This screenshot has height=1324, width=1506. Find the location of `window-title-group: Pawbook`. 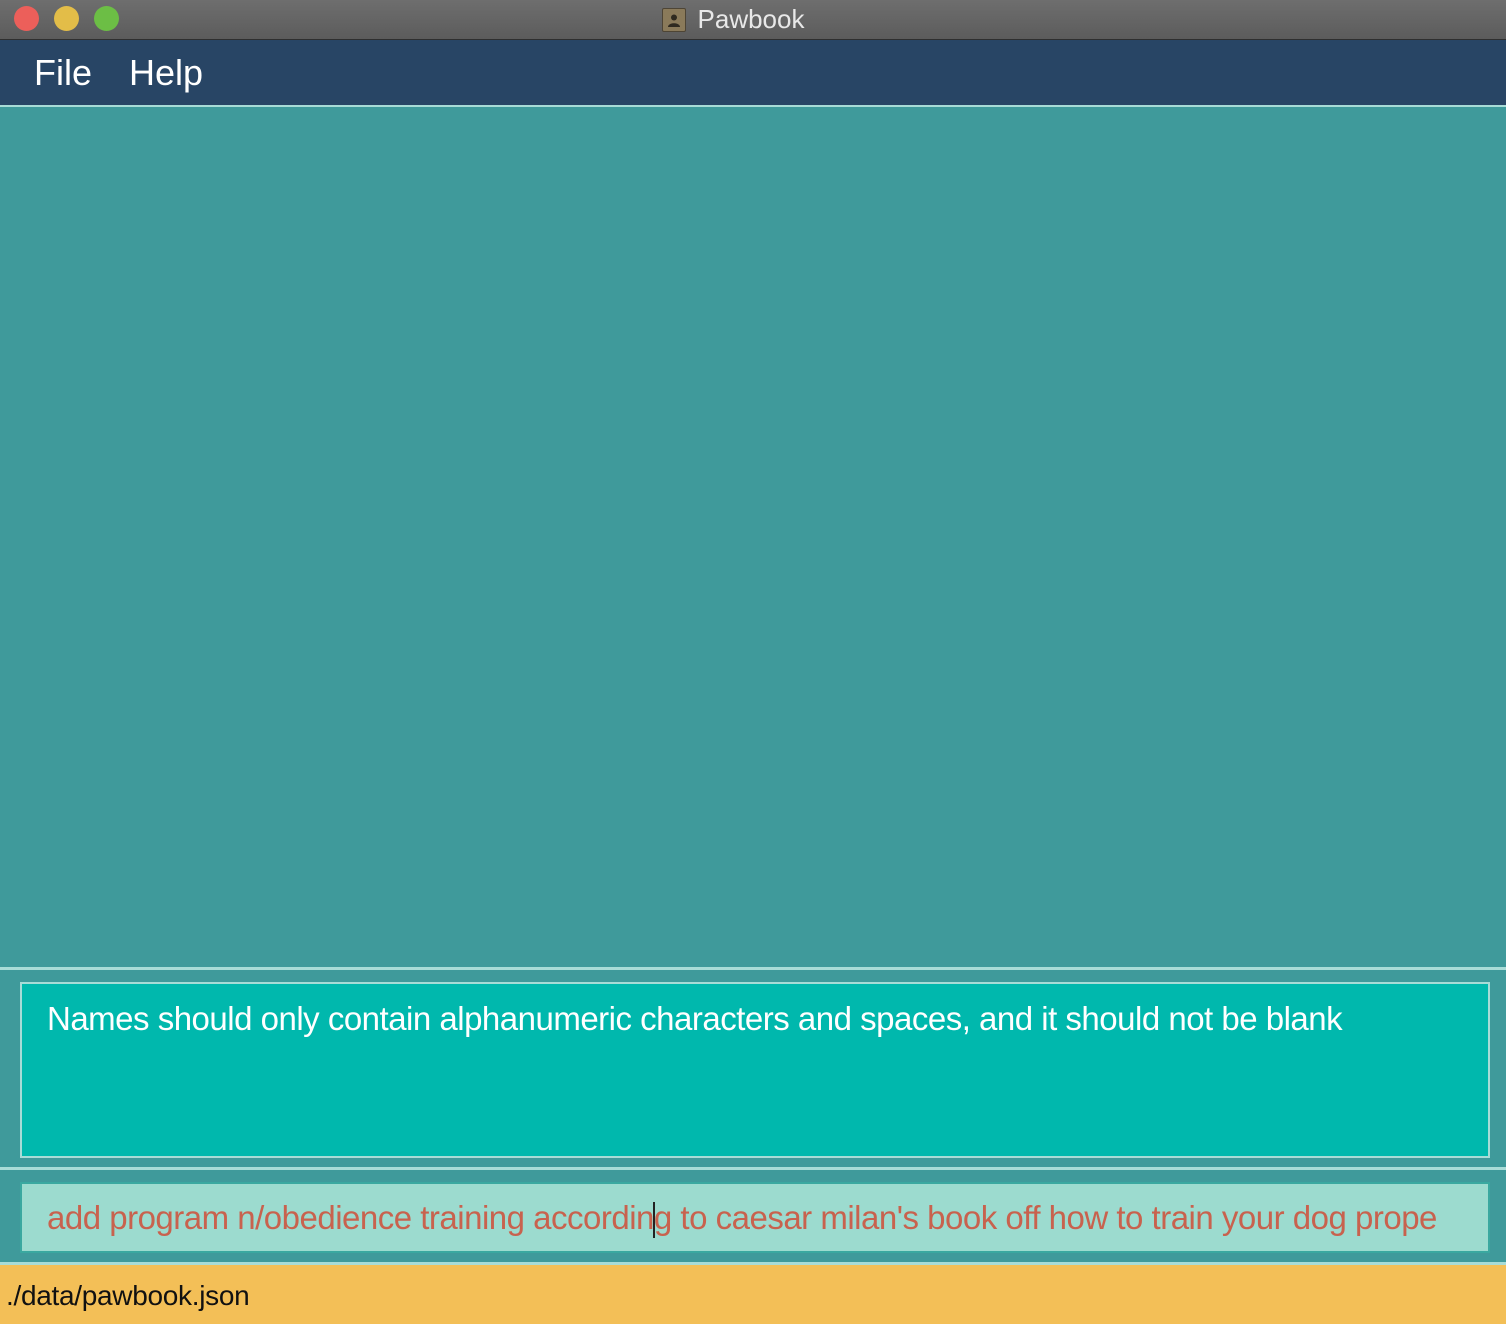

window-title-group: Pawbook is located at coordinates (753, 19).